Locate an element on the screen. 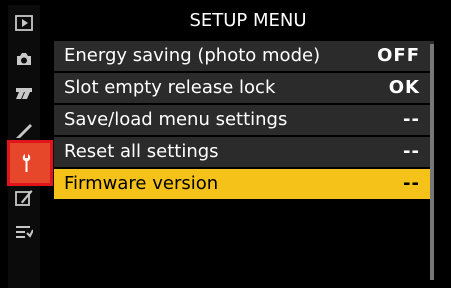  menu-item-label: Save/load menu settings is located at coordinates (176, 119).